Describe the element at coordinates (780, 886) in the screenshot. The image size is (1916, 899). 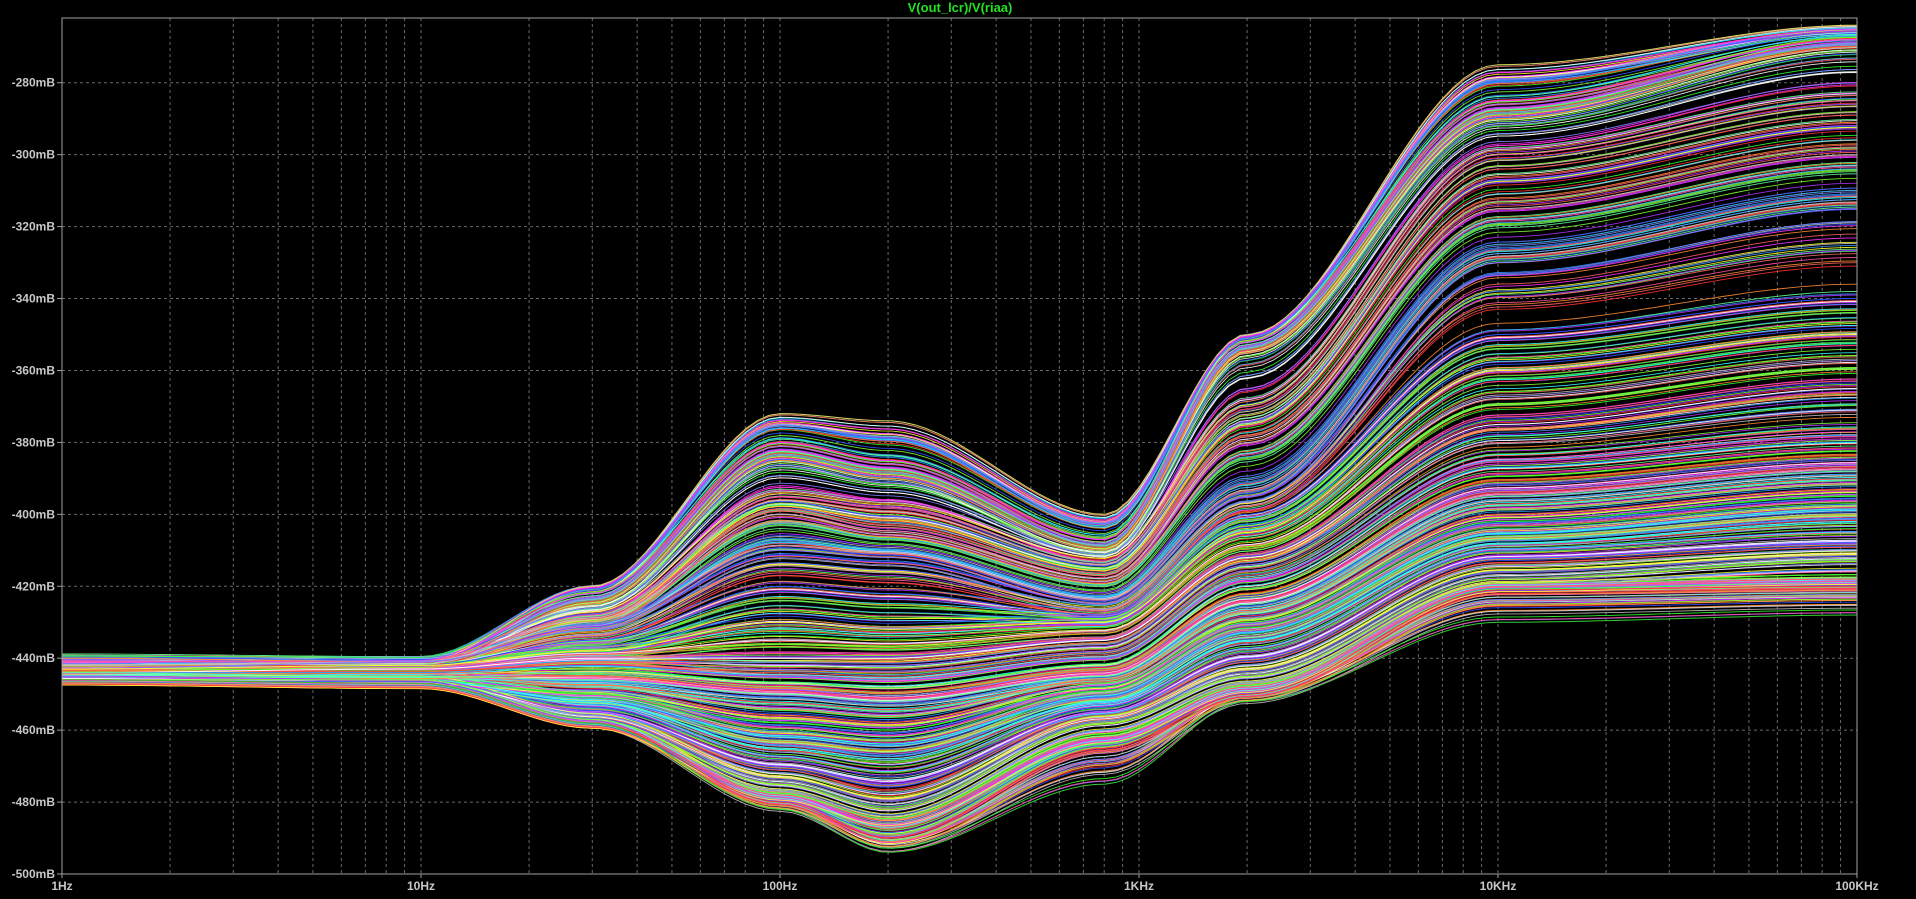
I see `x-tick-label: 100Hz` at that location.